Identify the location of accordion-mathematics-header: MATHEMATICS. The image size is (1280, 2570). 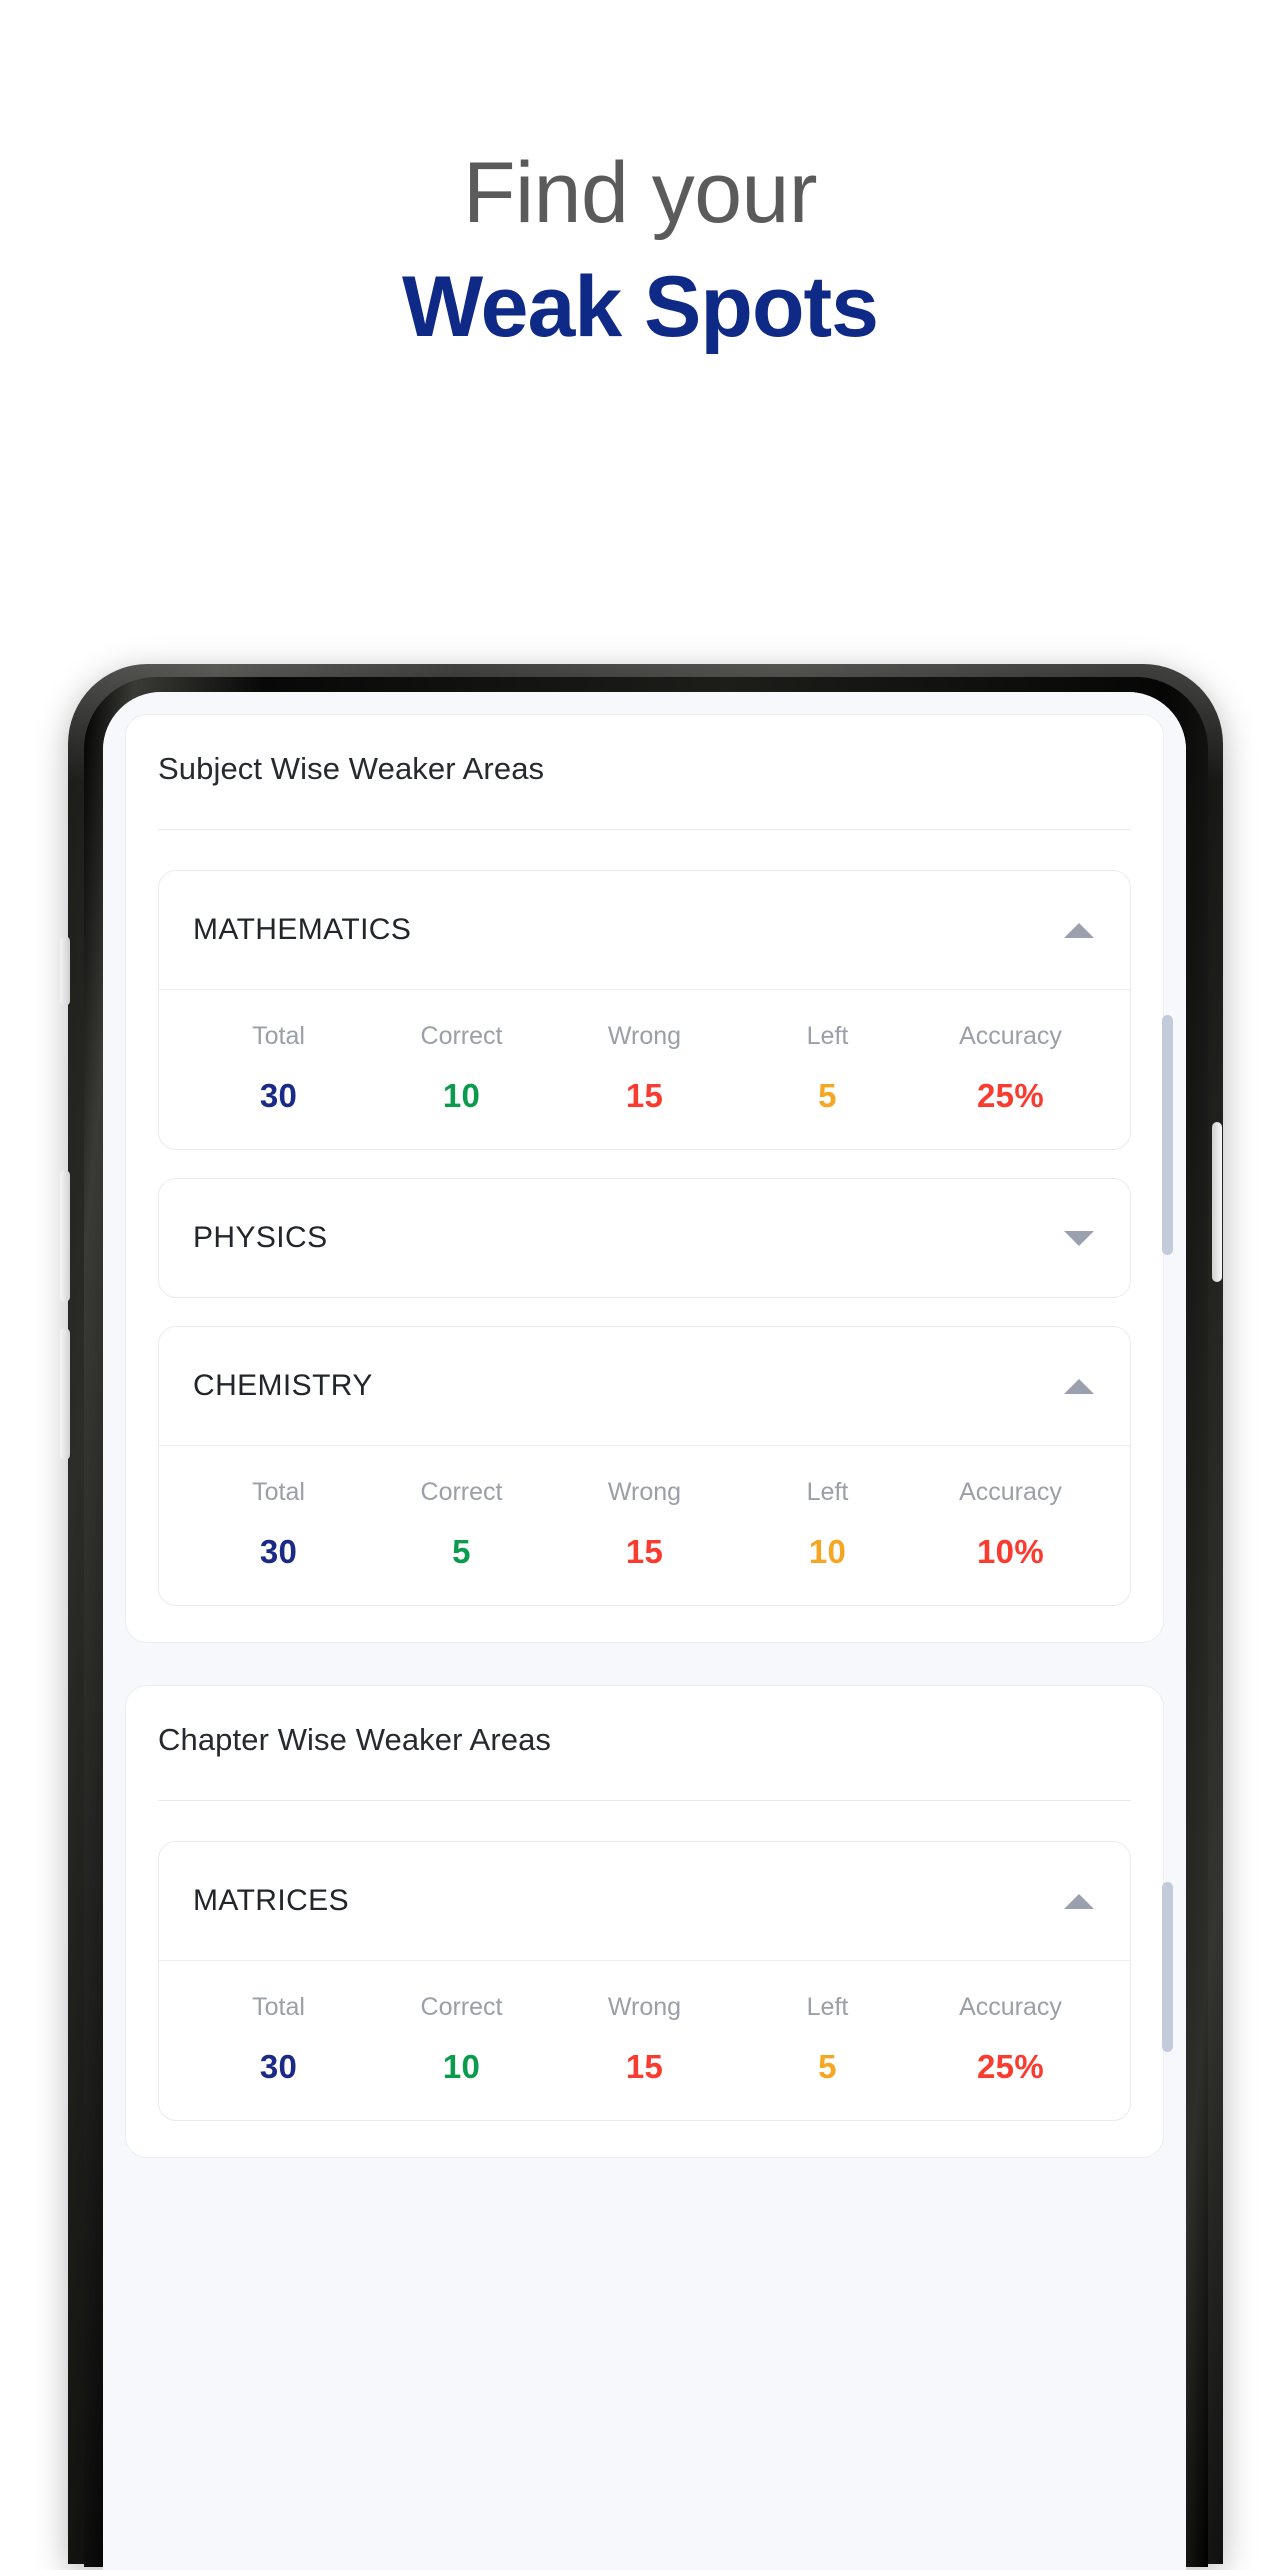
(644, 930).